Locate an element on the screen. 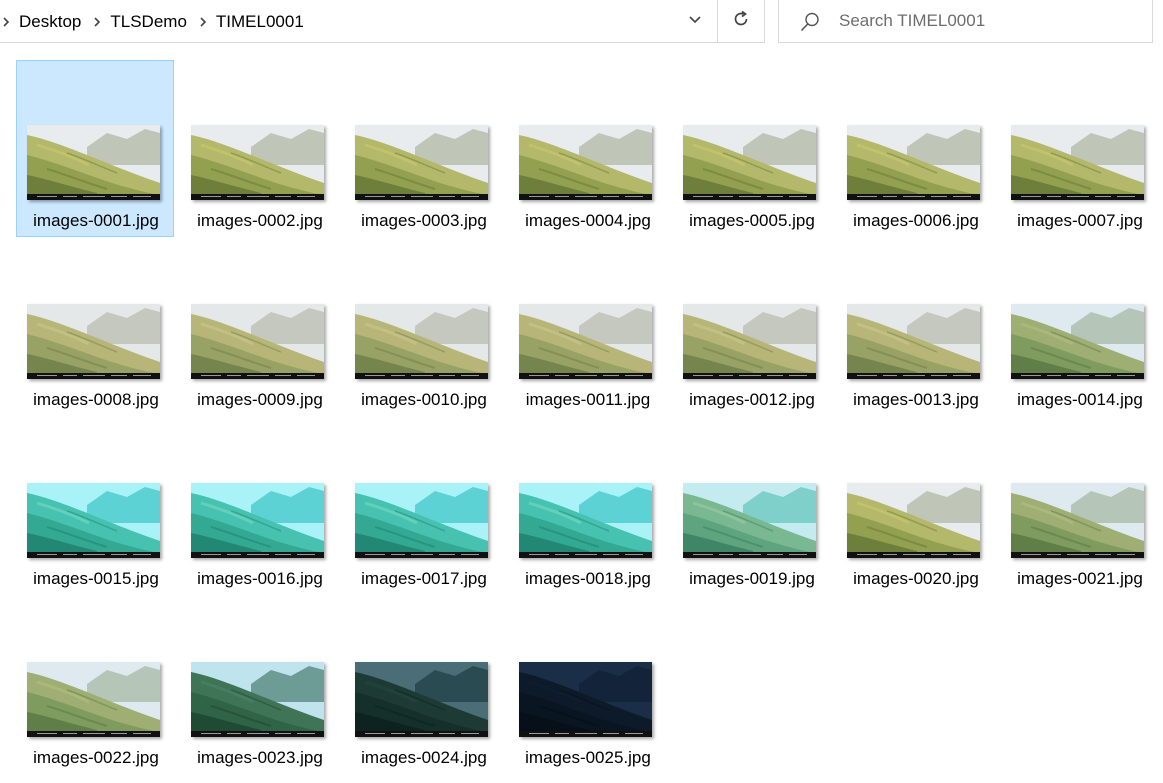 This screenshot has height=783, width=1163. file-item: images-0007.jpg is located at coordinates (1079, 148).